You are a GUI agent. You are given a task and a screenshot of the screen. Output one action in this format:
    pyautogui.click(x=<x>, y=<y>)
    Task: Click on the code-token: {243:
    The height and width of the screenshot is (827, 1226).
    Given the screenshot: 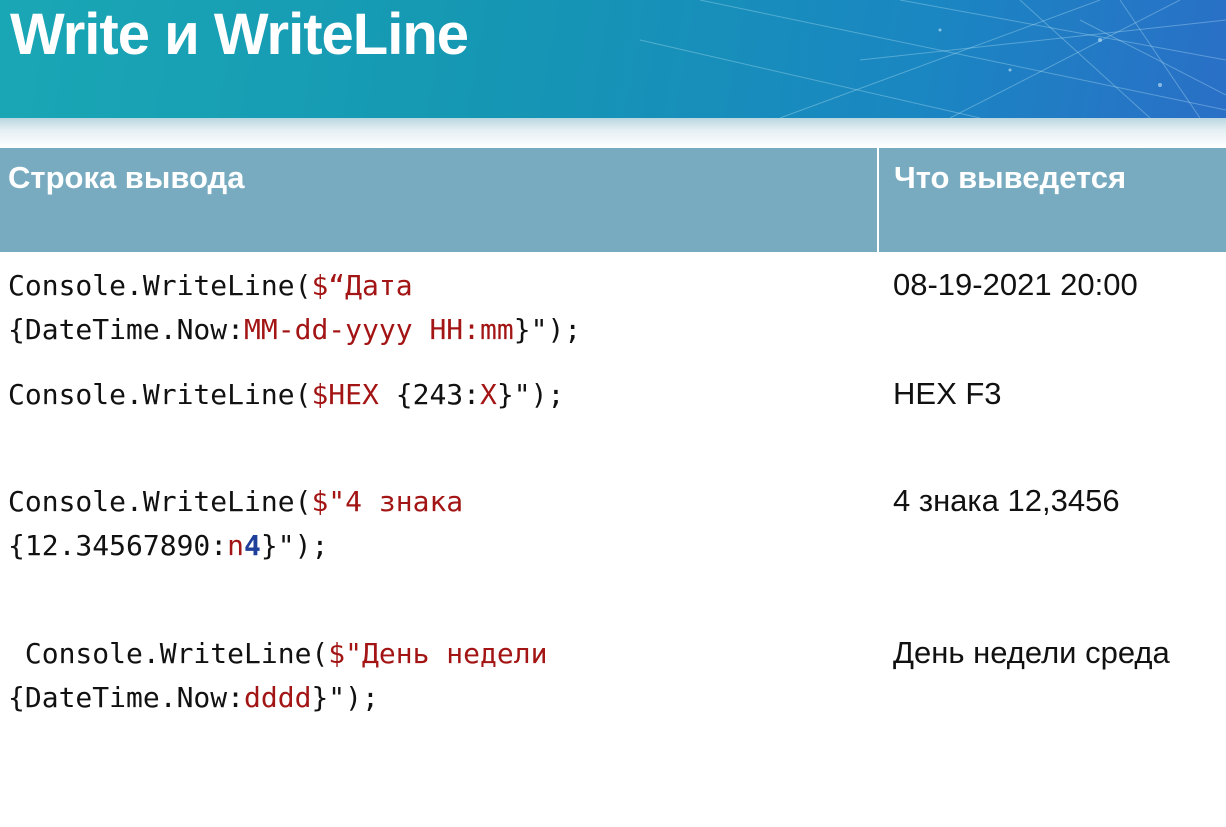 What is the action you would take?
    pyautogui.click(x=438, y=394)
    